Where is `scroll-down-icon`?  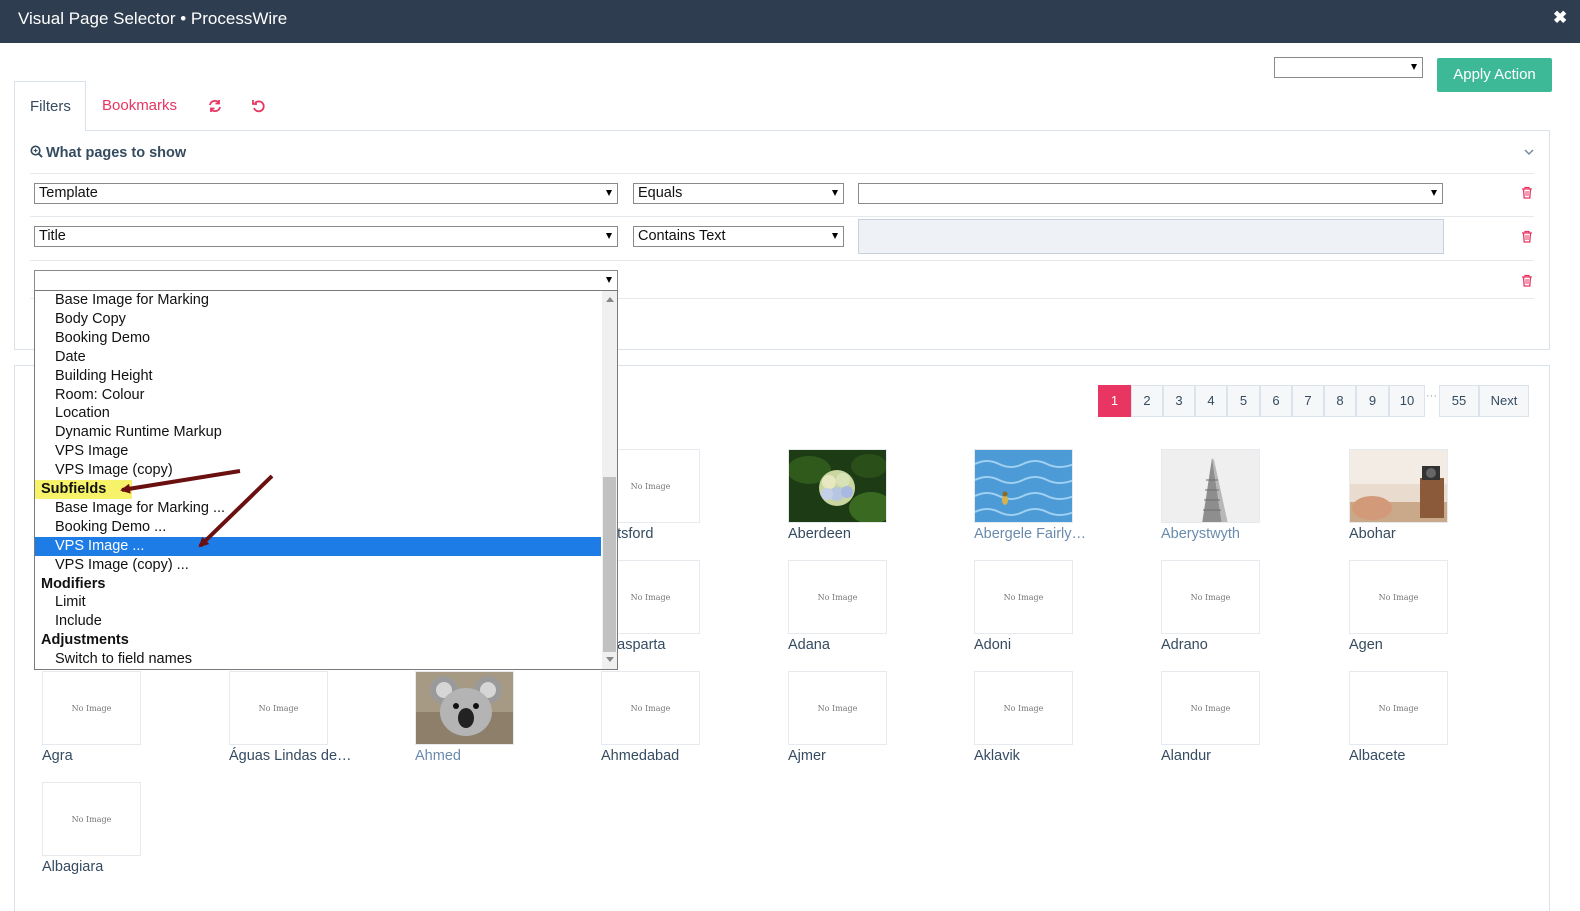 scroll-down-icon is located at coordinates (610, 659).